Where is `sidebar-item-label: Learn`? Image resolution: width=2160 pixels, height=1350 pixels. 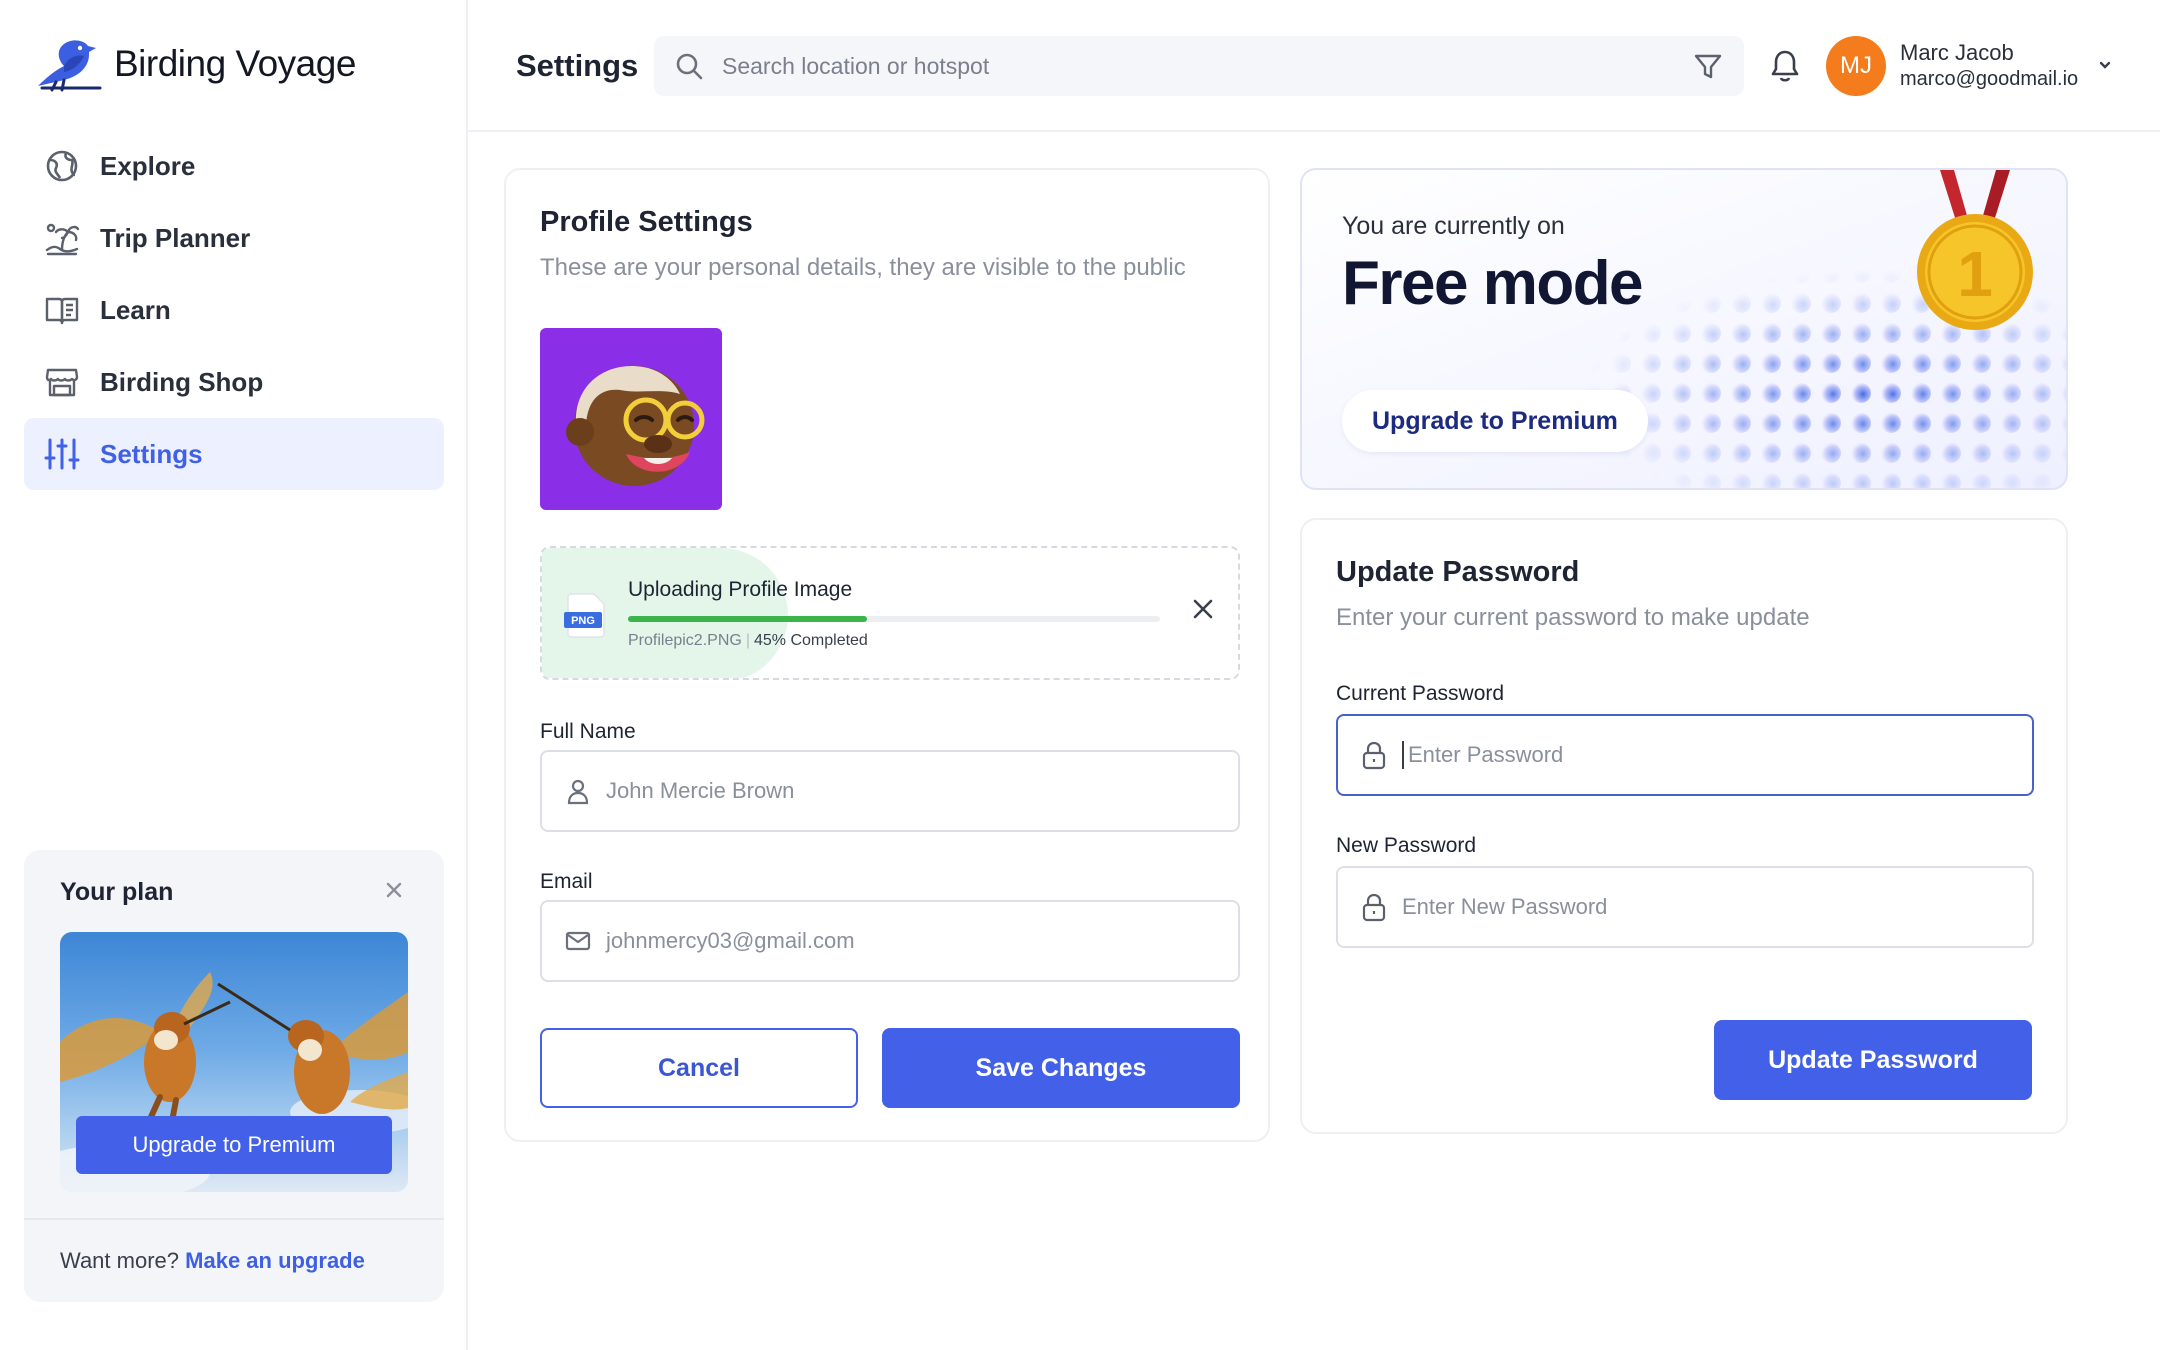
sidebar-item-label: Learn is located at coordinates (135, 309).